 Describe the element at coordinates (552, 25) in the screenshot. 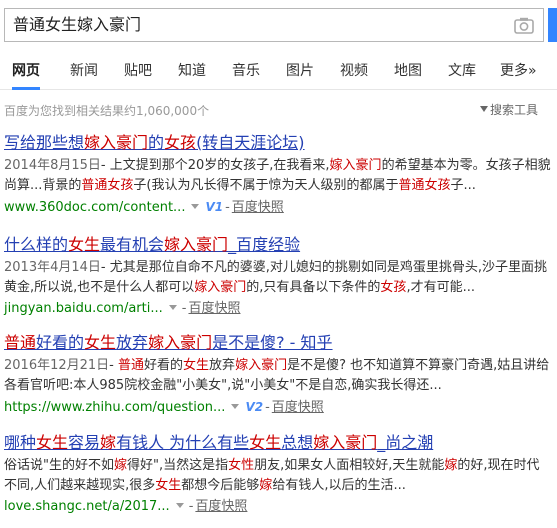

I see `search-button` at that location.